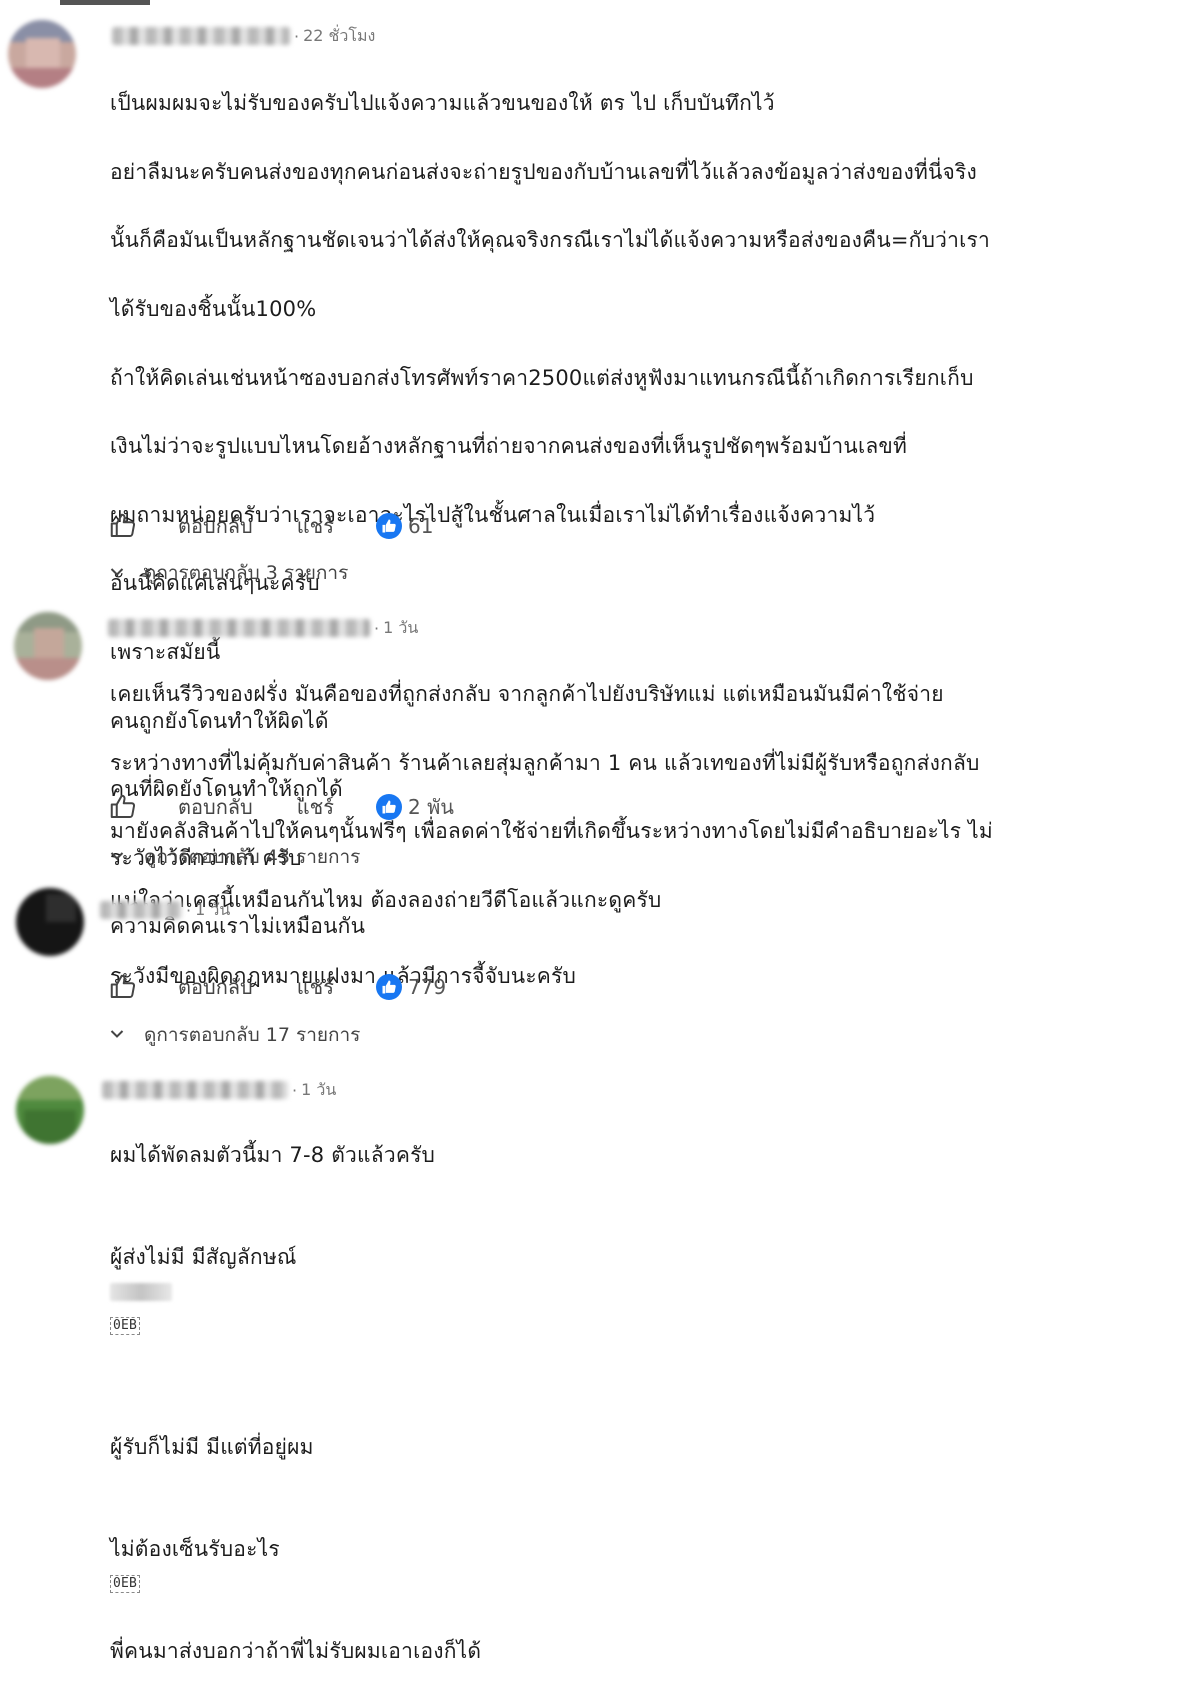  Describe the element at coordinates (252, 857) in the screenshot. I see `view-replies-label: ดูการตอบกลับ 43 รายการ` at that location.